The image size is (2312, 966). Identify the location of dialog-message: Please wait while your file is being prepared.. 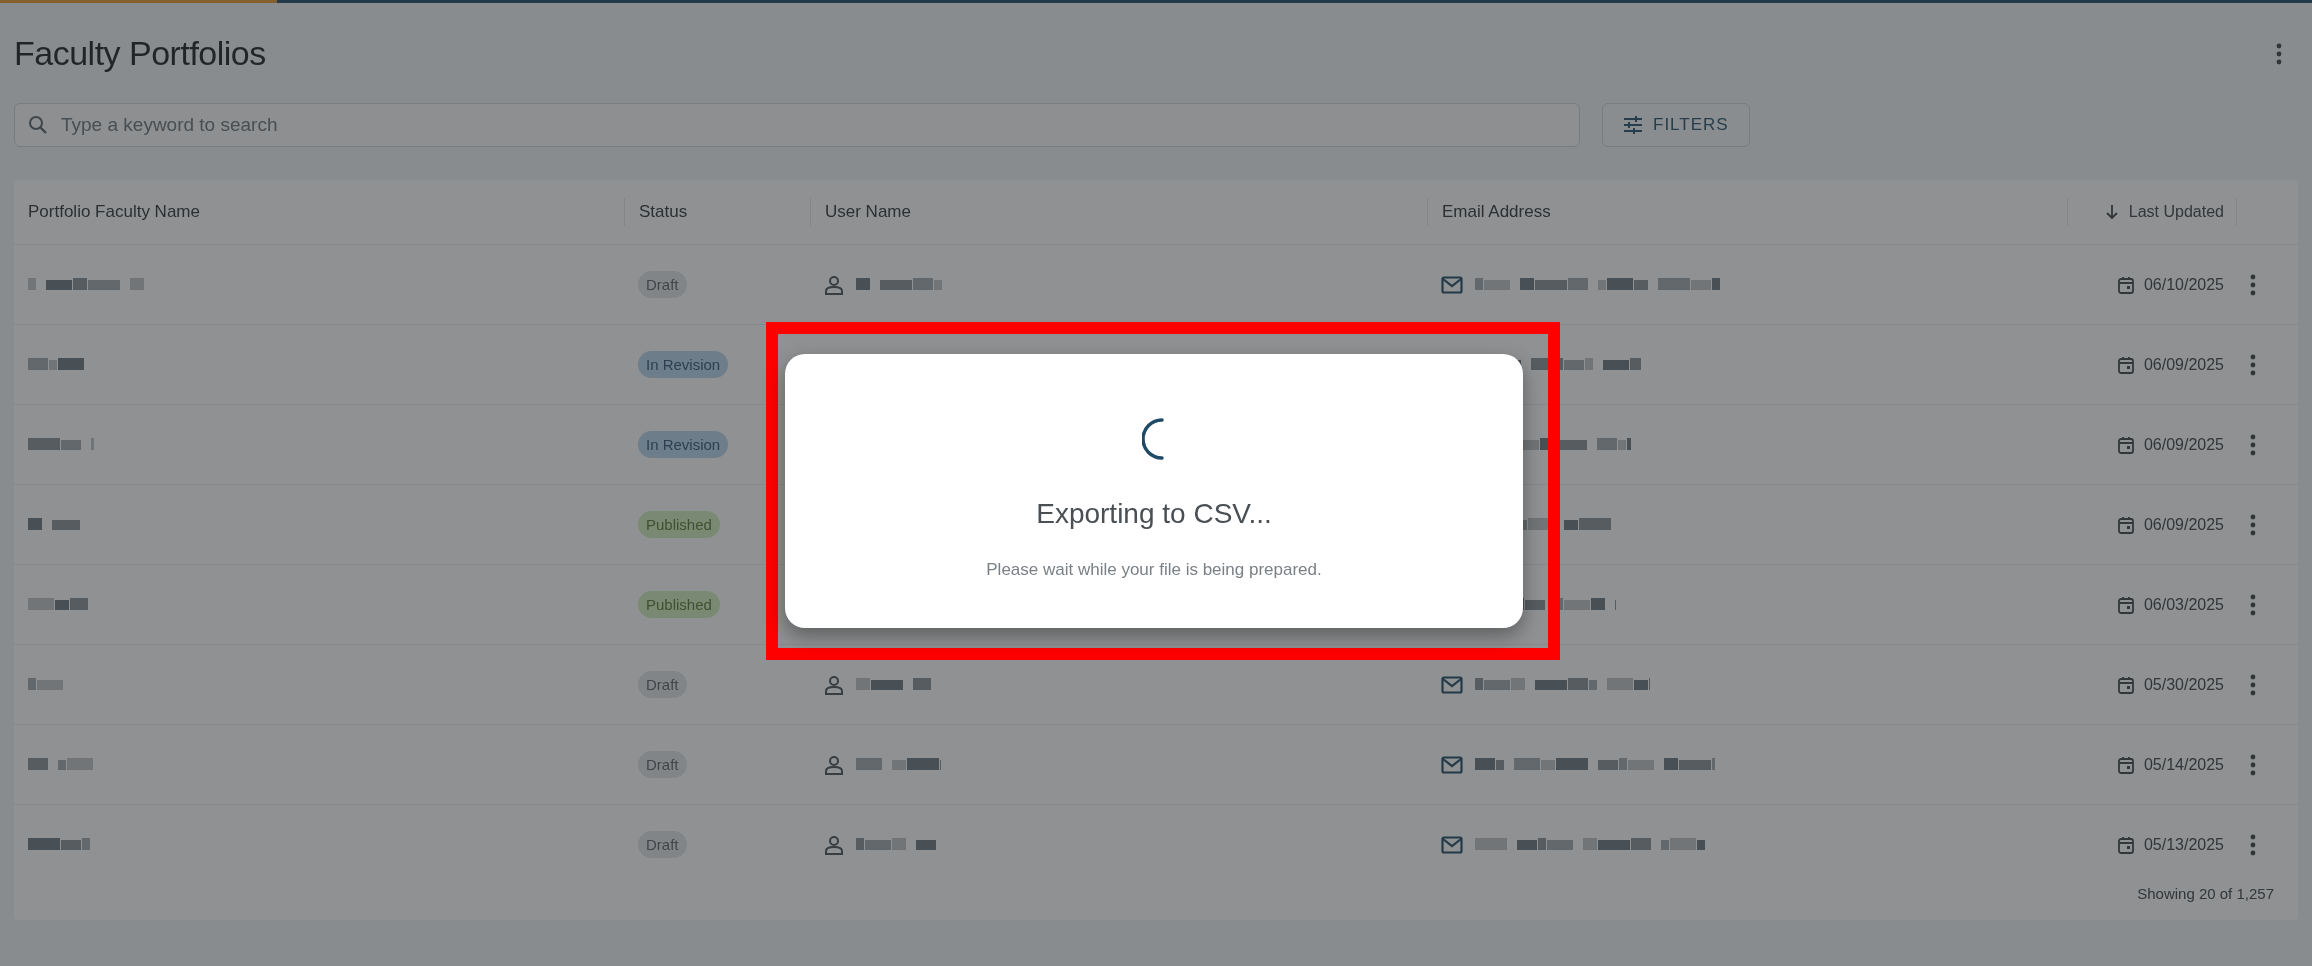
(1154, 570).